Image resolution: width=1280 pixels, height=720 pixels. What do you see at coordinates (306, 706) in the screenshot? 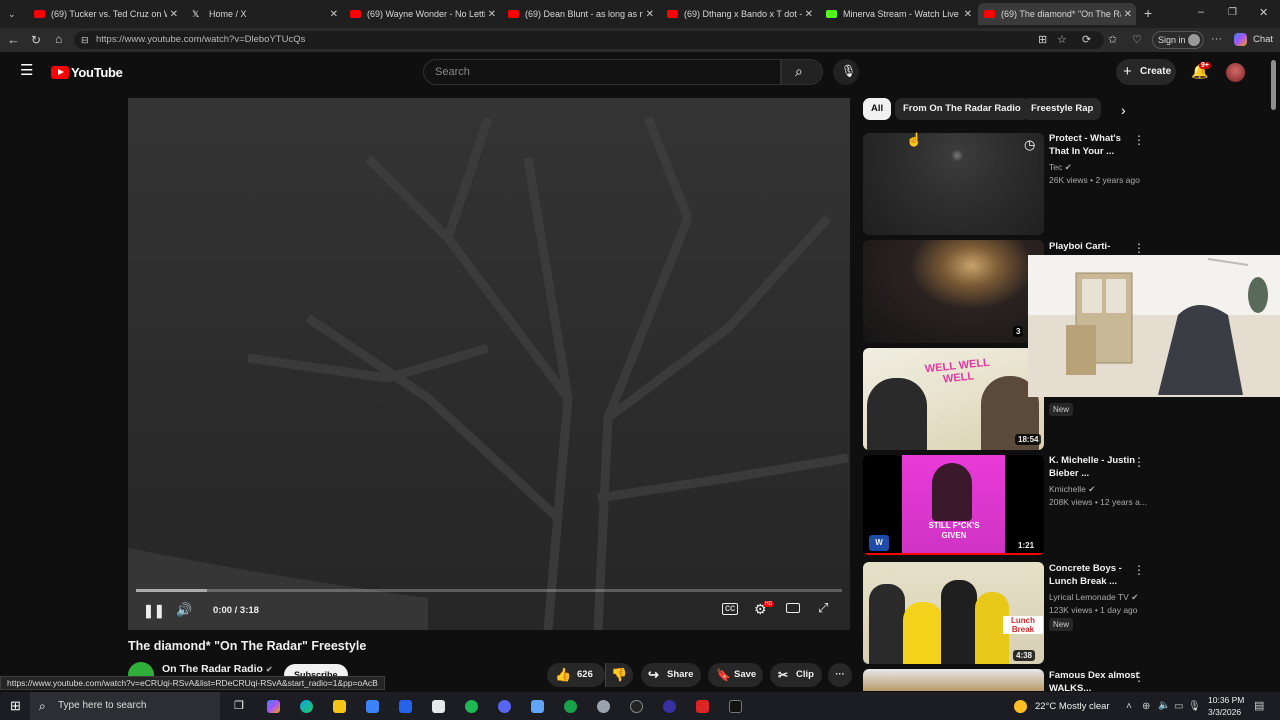
I see `edge-icon` at bounding box center [306, 706].